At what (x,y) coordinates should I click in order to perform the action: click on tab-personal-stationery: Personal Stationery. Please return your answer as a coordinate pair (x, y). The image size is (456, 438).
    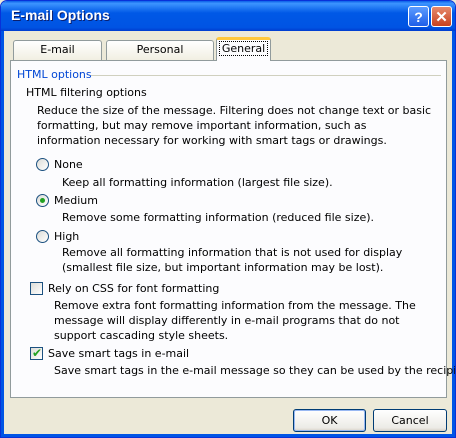
    Looking at the image, I should click on (160, 57).